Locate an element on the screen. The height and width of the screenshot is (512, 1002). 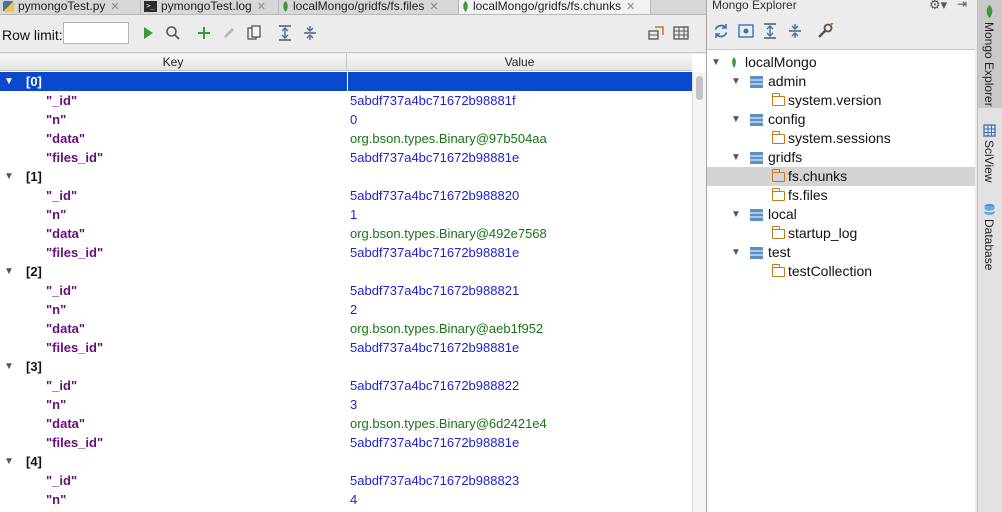
tab-fs-chunks: localMongo/gridfs/fs.chunks ✕ is located at coordinates (555, 7).